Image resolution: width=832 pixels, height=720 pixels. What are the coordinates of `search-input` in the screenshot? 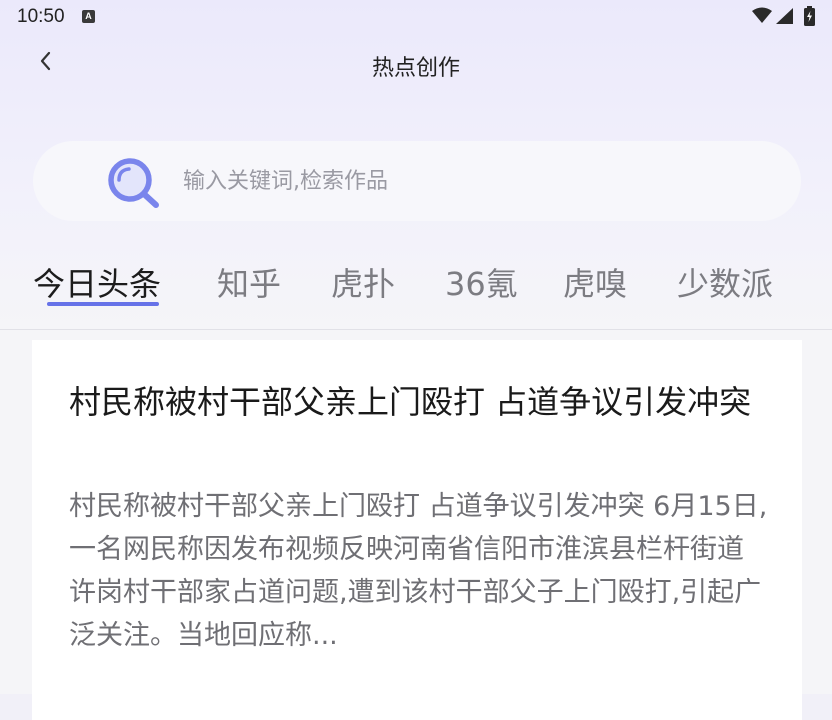 It's located at (473, 181).